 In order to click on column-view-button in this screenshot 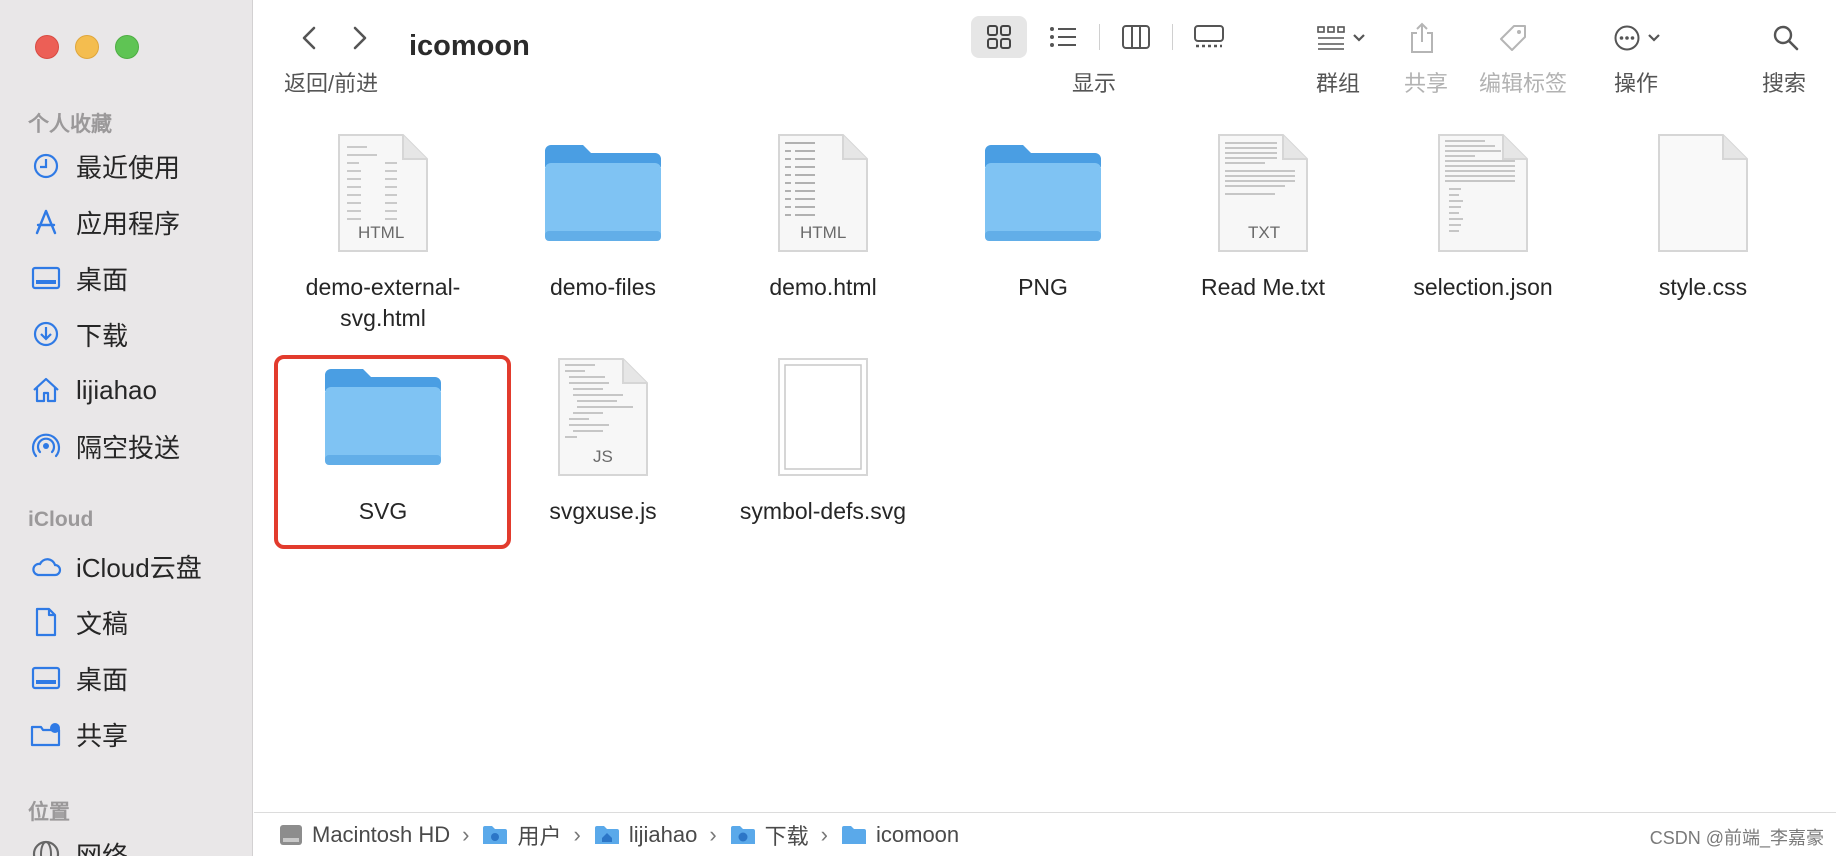, I will do `click(1136, 37)`.